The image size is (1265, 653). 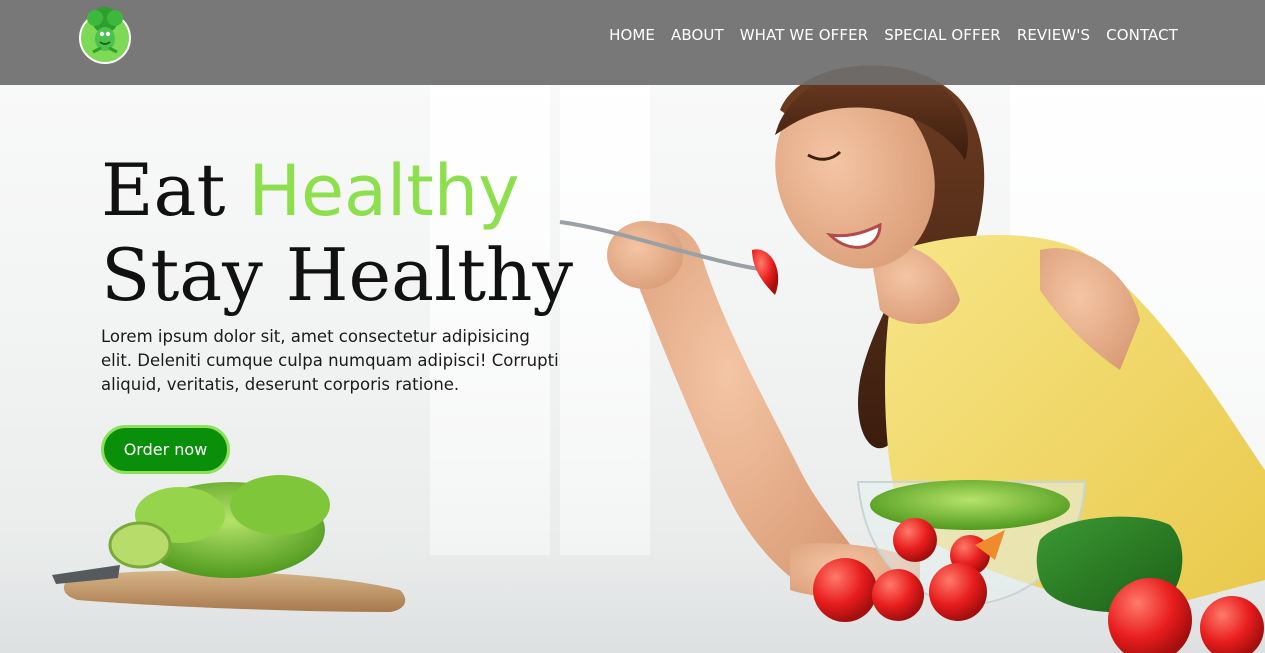 What do you see at coordinates (970, 505) in the screenshot?
I see `salad-greens` at bounding box center [970, 505].